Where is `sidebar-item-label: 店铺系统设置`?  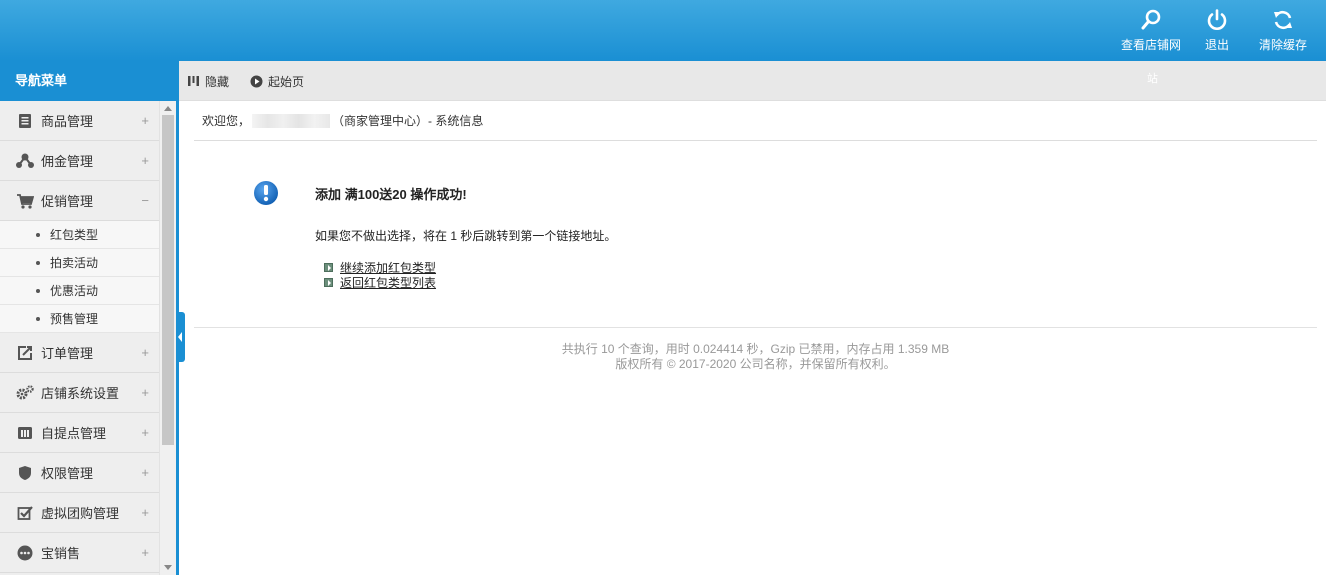 sidebar-item-label: 店铺系统设置 is located at coordinates (80, 393).